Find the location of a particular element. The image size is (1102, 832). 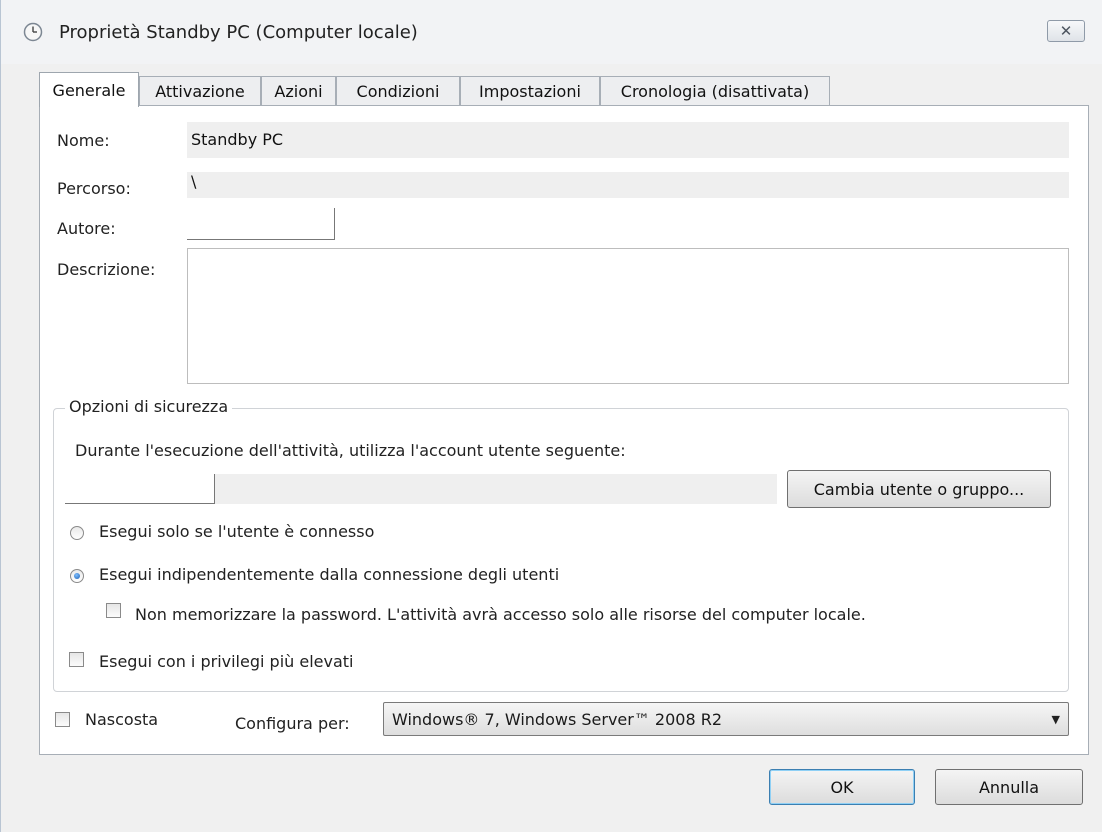

do-not-store-password-checkbox is located at coordinates (113, 610).